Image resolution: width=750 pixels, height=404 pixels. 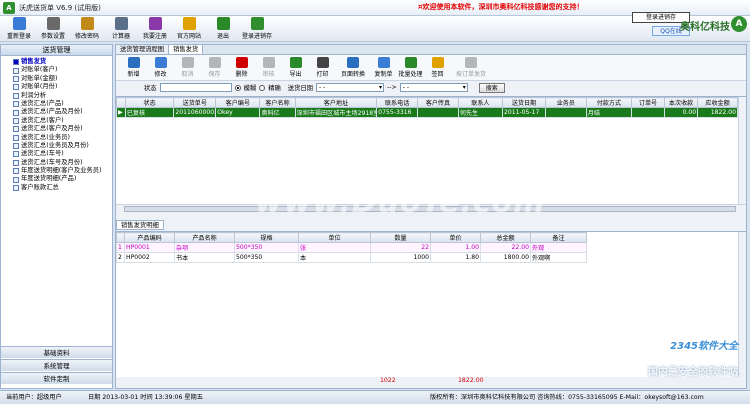 What do you see at coordinates (277, 112) in the screenshot?
I see `table-cell: 奥科亿` at bounding box center [277, 112].